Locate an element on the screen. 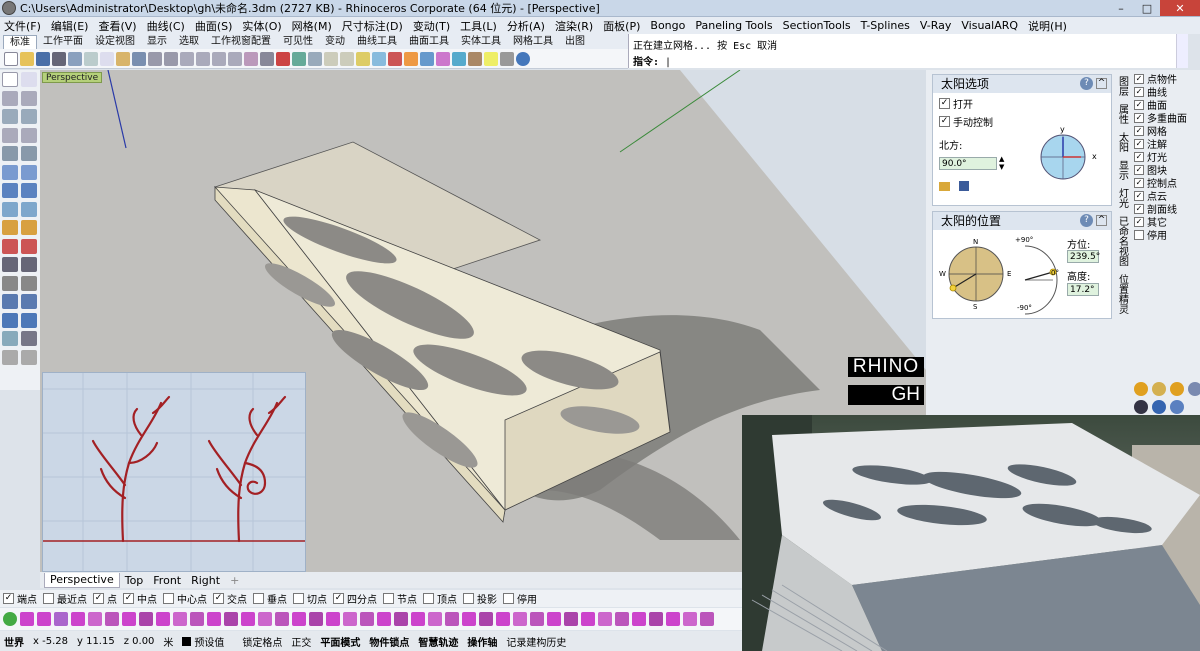 Image resolution: width=1200 pixels, height=651 pixels. color-wheel-icon is located at coordinates (411, 58).